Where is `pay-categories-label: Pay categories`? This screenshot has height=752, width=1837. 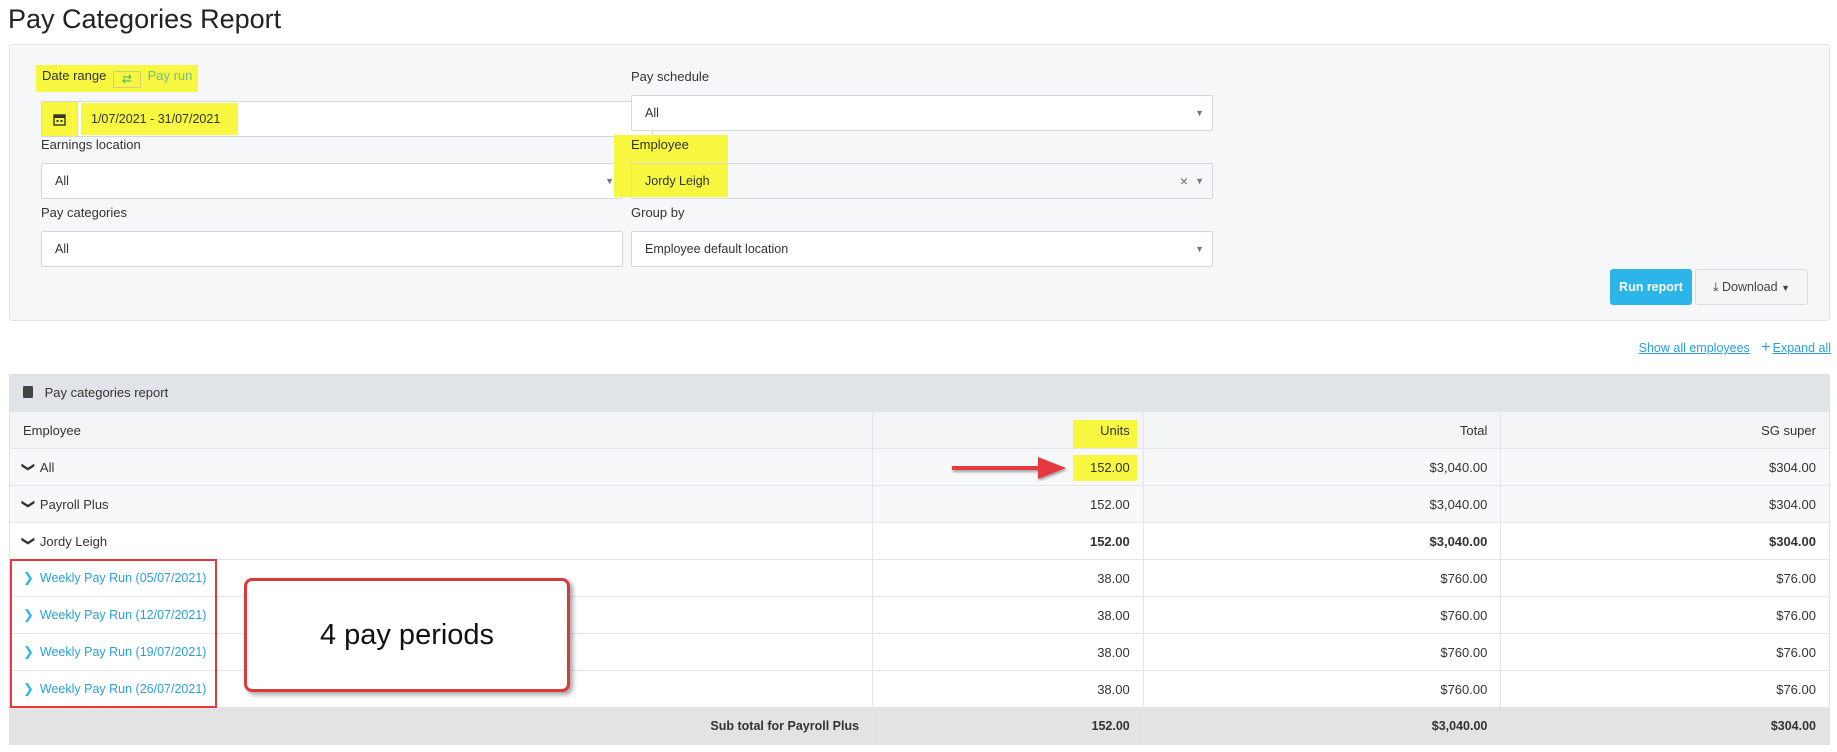
pay-categories-label: Pay categories is located at coordinates (84, 212).